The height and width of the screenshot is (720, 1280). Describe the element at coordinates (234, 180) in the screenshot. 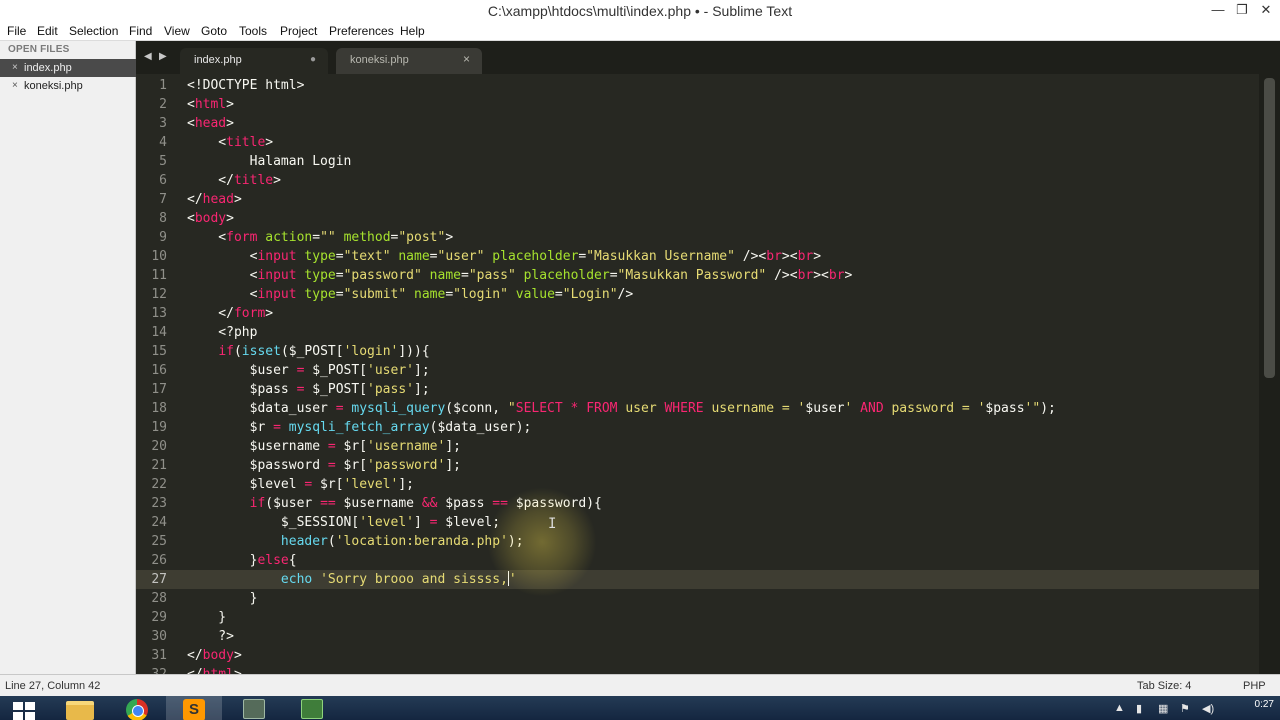

I see `code-text: </title>` at that location.